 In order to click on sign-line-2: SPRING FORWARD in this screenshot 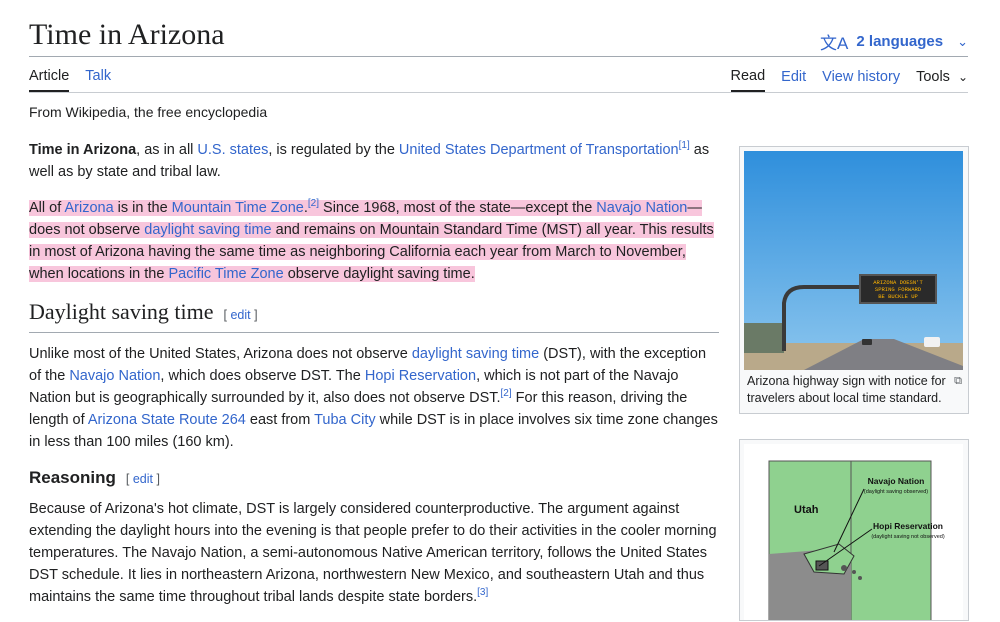, I will do `click(898, 289)`.